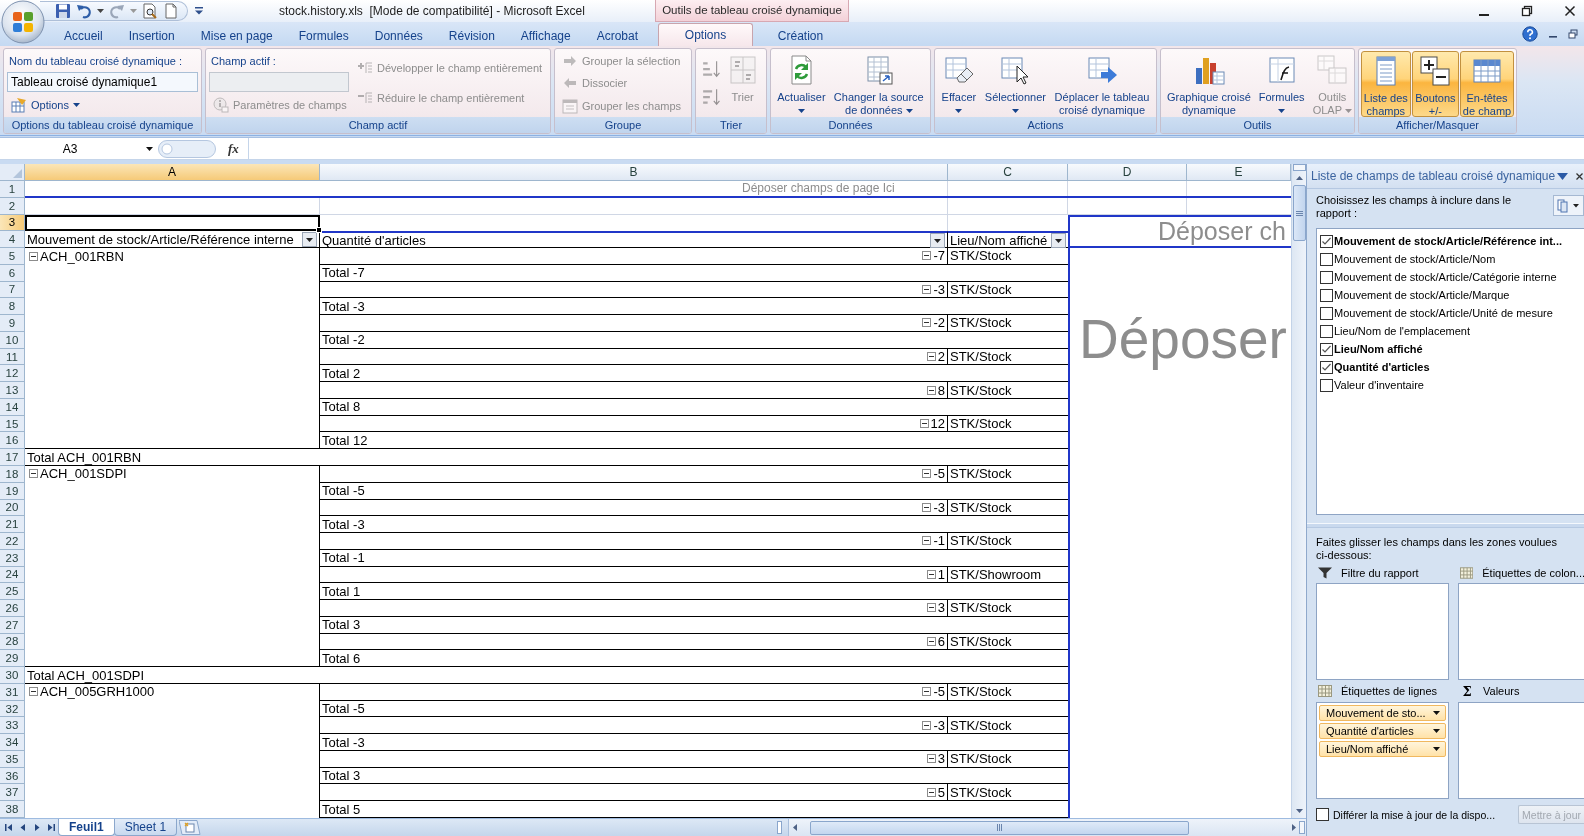 Image resolution: width=1584 pixels, height=836 pixels. I want to click on row-header: 5, so click(12, 256).